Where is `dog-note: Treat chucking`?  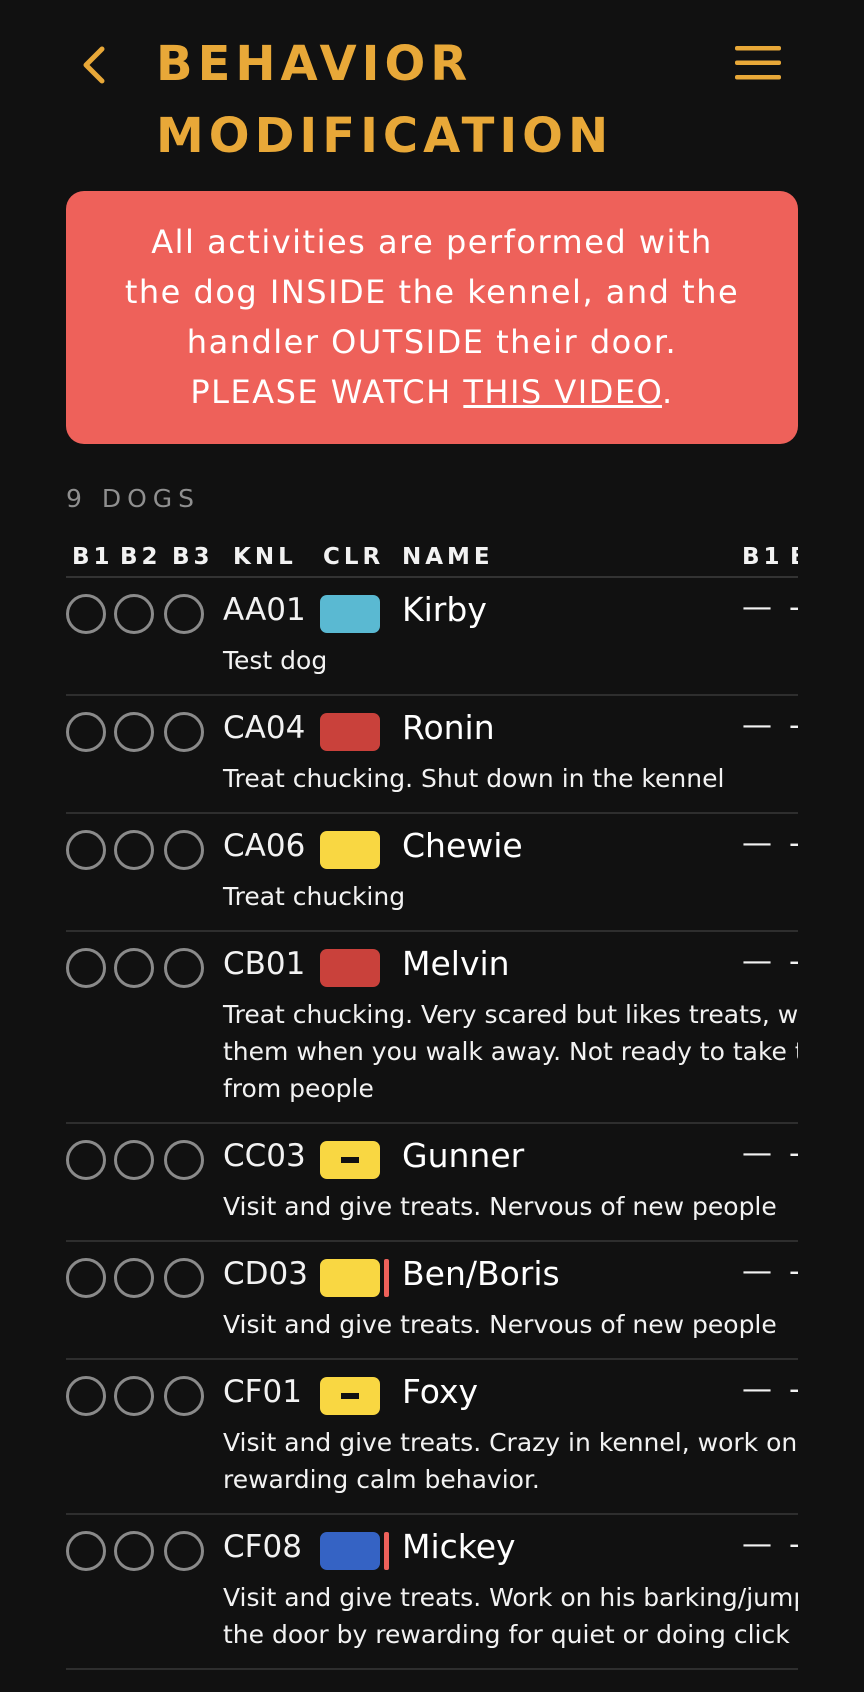
dog-note: Treat chucking is located at coordinates (314, 896).